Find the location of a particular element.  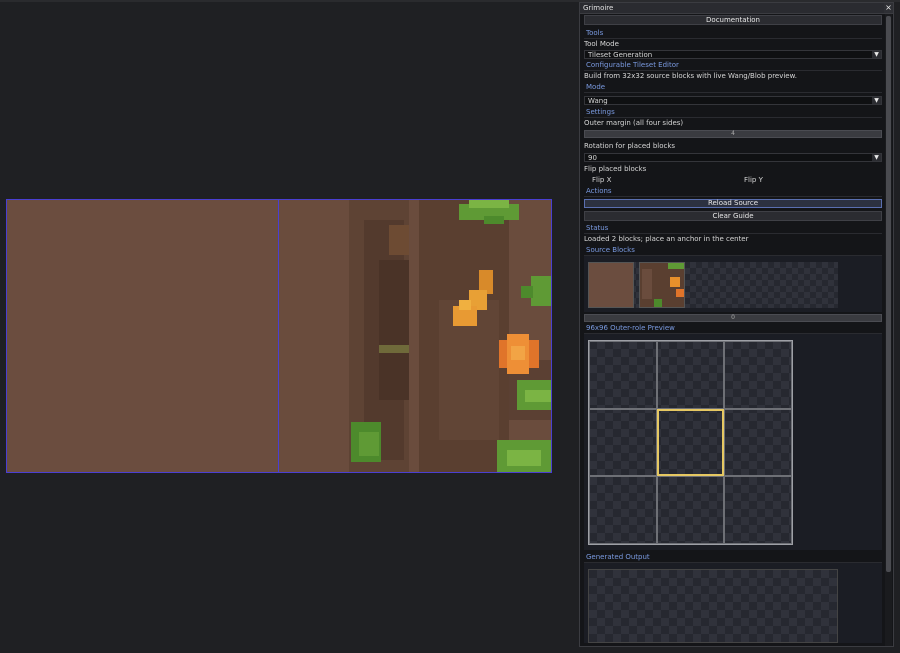

panel-title: Grimoire is located at coordinates (598, 8).